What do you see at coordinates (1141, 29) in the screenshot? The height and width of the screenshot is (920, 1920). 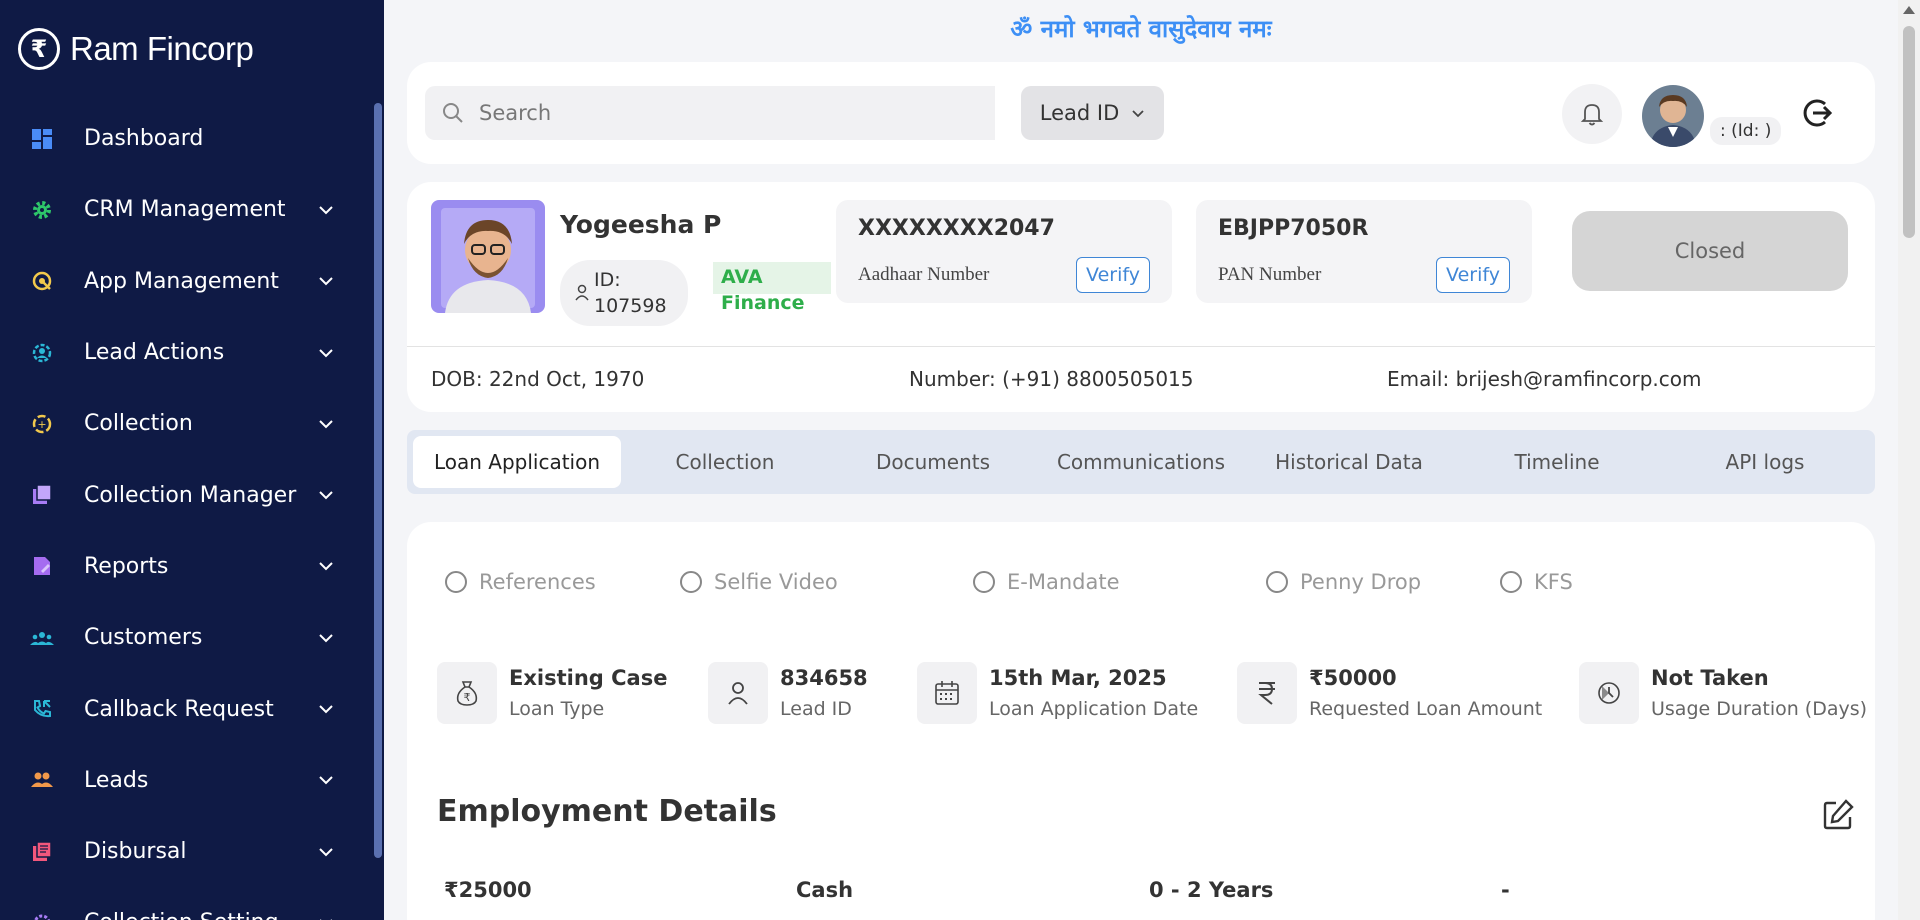 I see `header-mantra: ॐ नमो भगवते वासुदेवाय नमः` at bounding box center [1141, 29].